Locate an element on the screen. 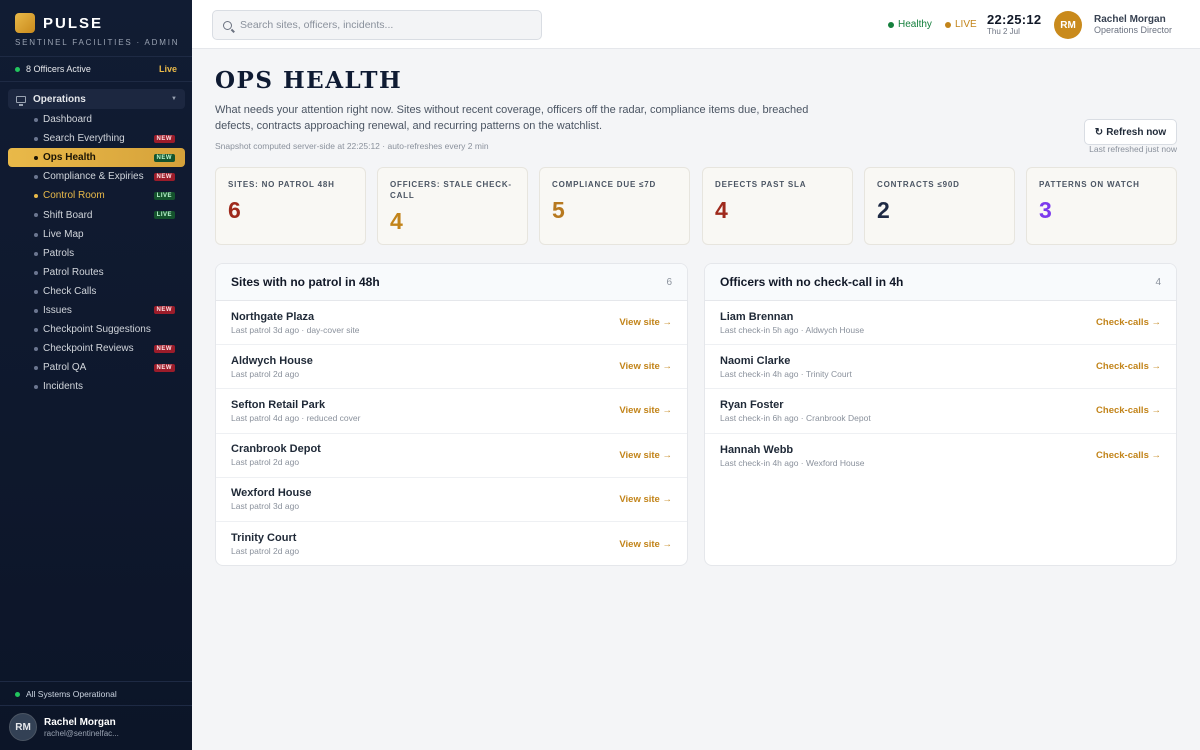 The width and height of the screenshot is (1200, 750). sidebar-item-ops-health: Ops Health NEW is located at coordinates (96, 158).